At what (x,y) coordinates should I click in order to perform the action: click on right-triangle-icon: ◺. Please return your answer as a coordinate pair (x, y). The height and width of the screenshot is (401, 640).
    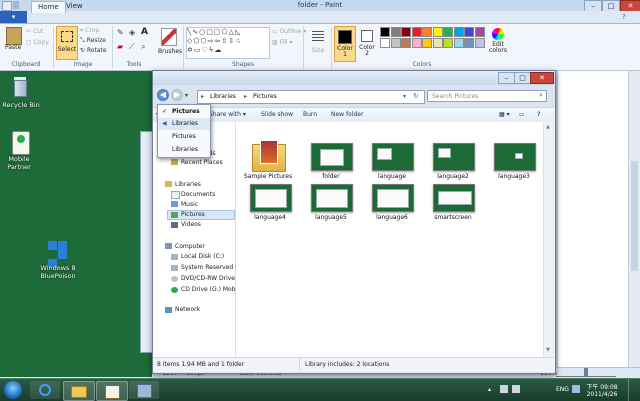
    Looking at the image, I should click on (238, 32).